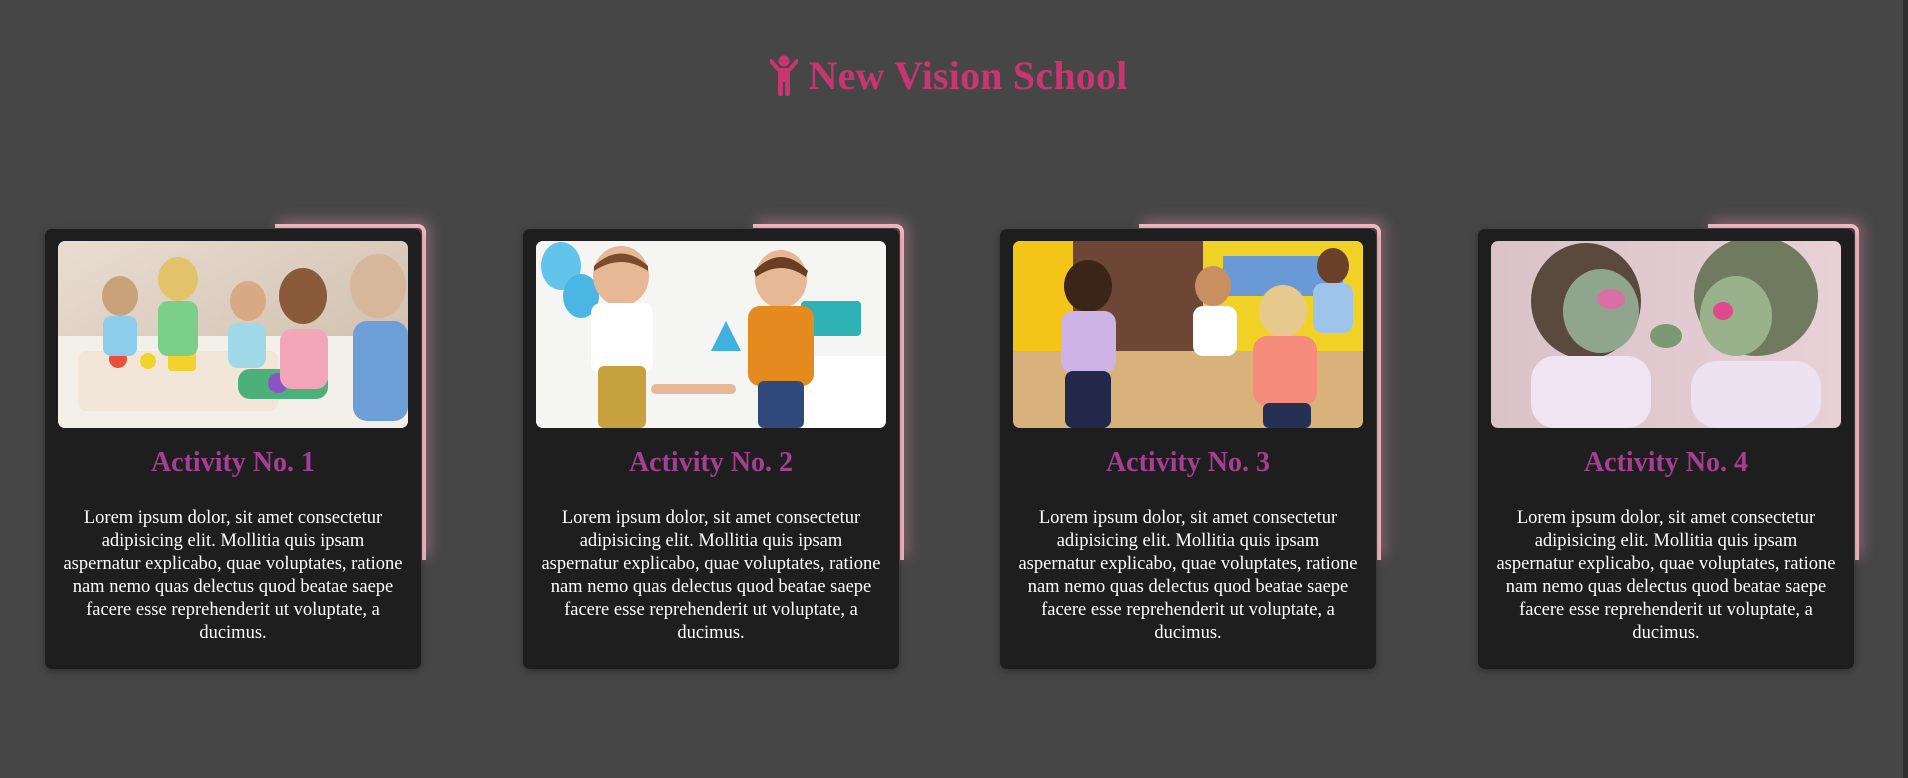 The height and width of the screenshot is (778, 1908). Describe the element at coordinates (968, 75) in the screenshot. I see `page-title: New Vision School` at that location.